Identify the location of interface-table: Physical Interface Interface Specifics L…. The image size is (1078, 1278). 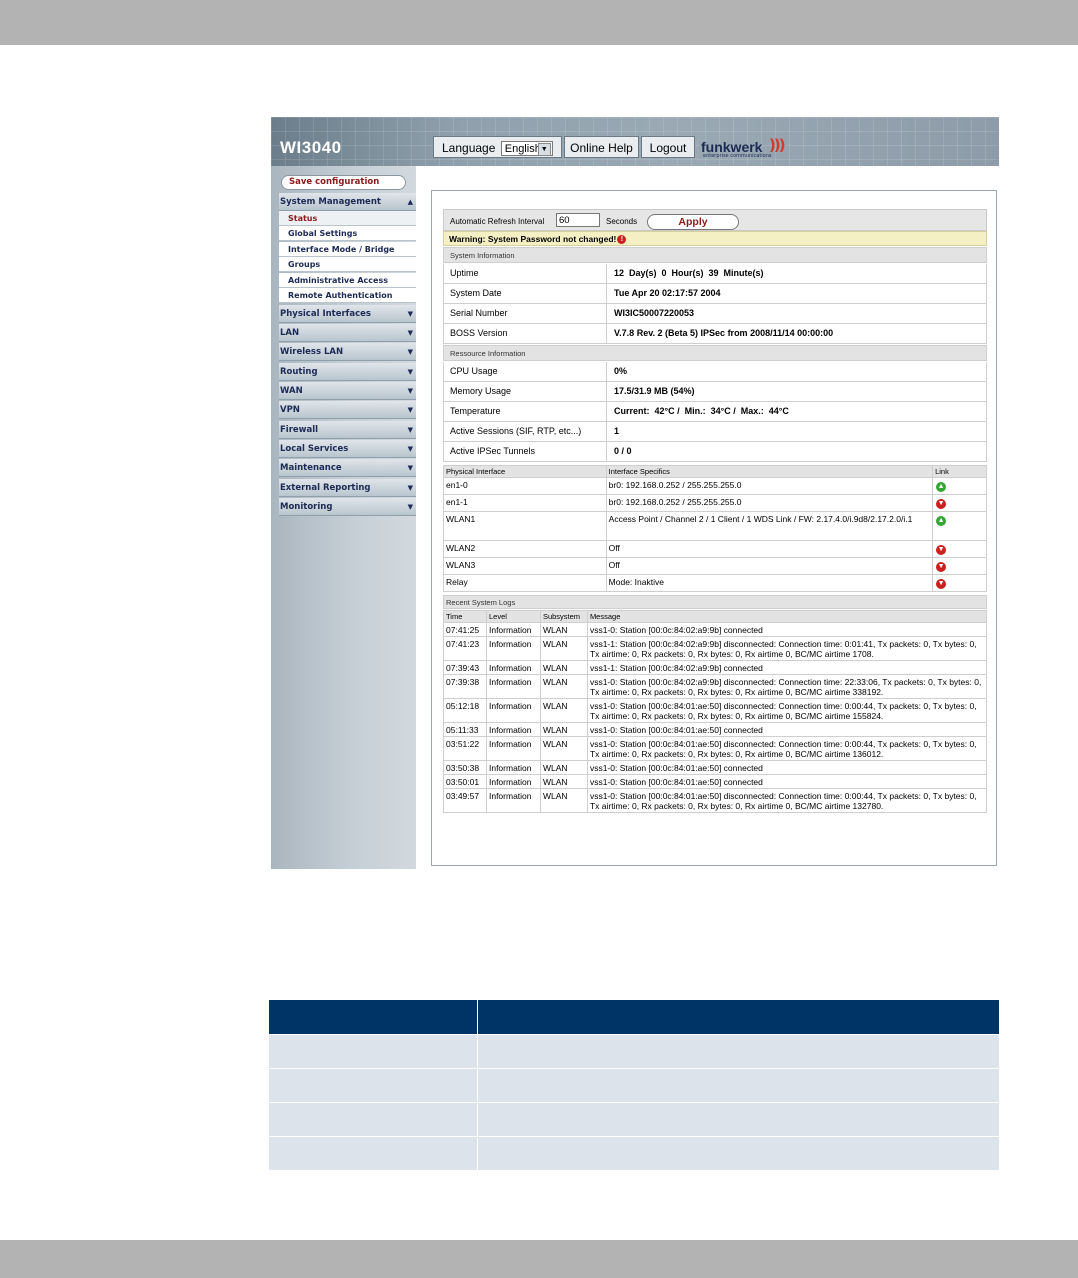
(715, 528).